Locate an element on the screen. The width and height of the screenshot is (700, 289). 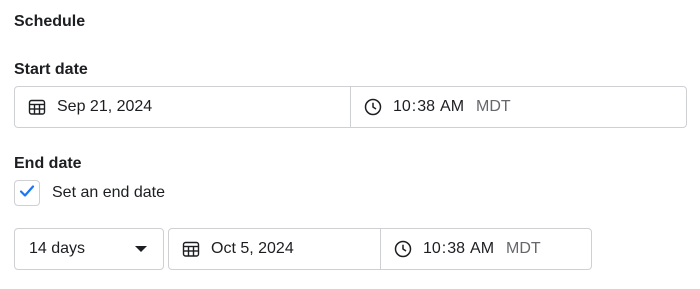
end-datetime-field: Oct 5, 2024 10 : 38 AM MDT is located at coordinates (380, 249).